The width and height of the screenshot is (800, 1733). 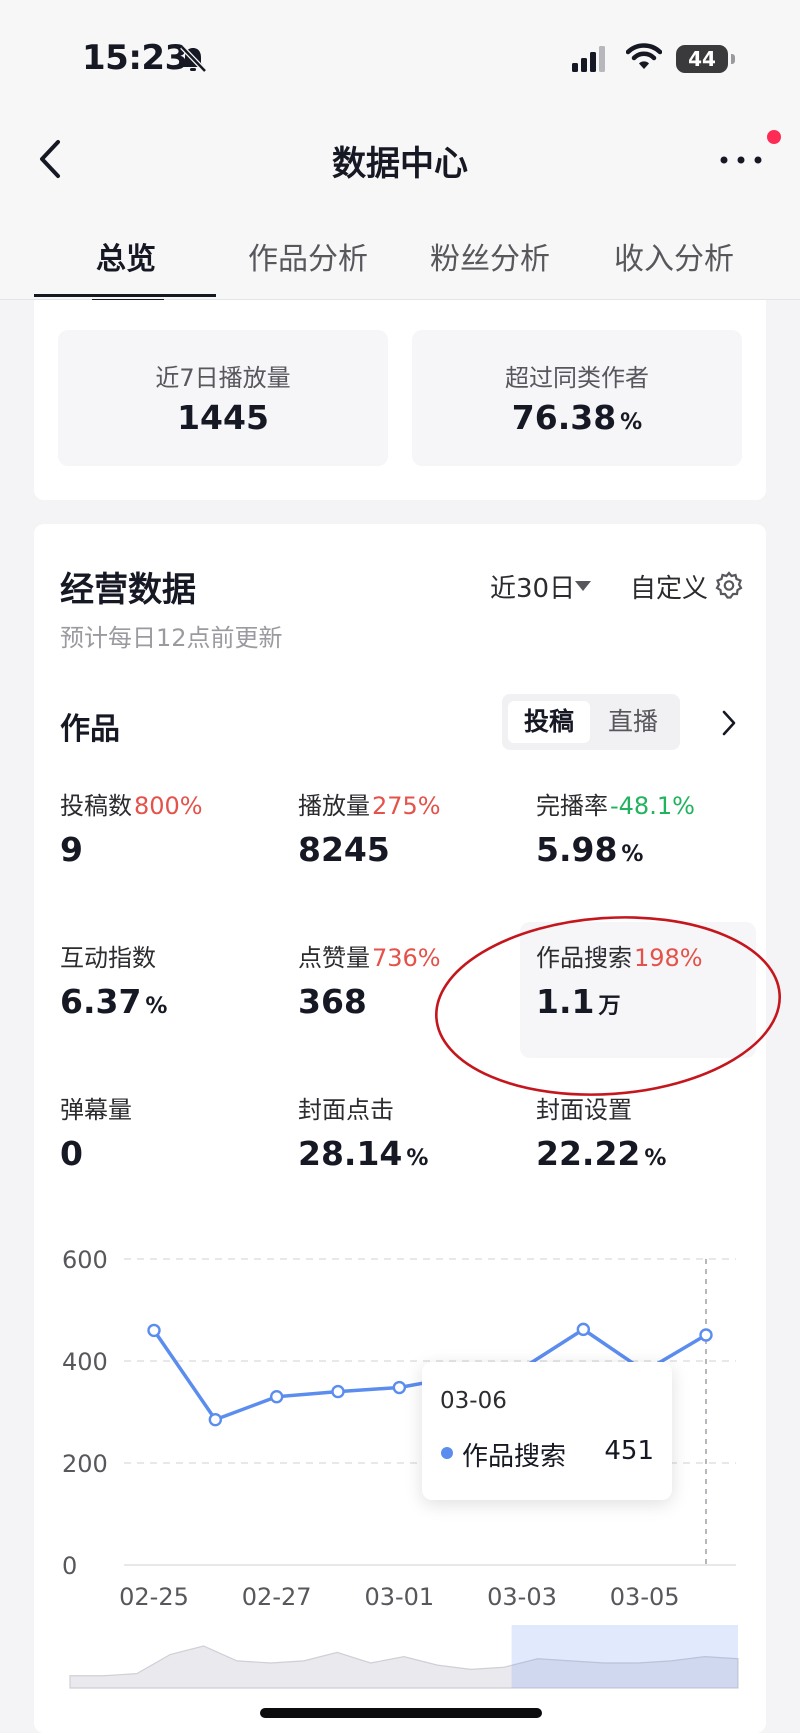 I want to click on battery-cap, so click(x=733, y=59).